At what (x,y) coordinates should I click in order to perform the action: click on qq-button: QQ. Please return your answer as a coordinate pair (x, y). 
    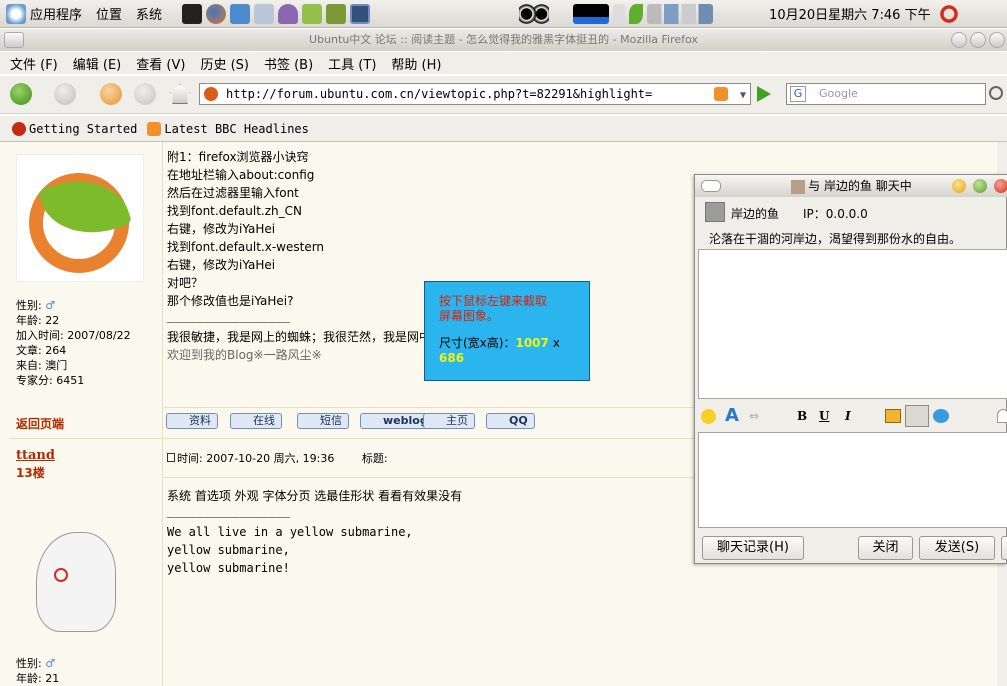
    Looking at the image, I should click on (510, 421).